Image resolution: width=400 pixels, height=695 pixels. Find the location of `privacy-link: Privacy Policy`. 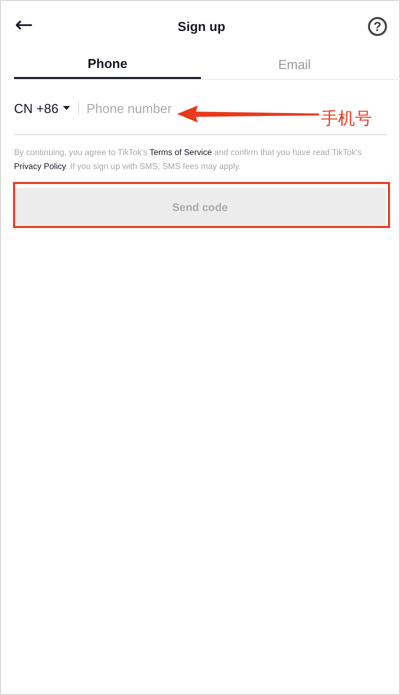

privacy-link: Privacy Policy is located at coordinates (40, 166).